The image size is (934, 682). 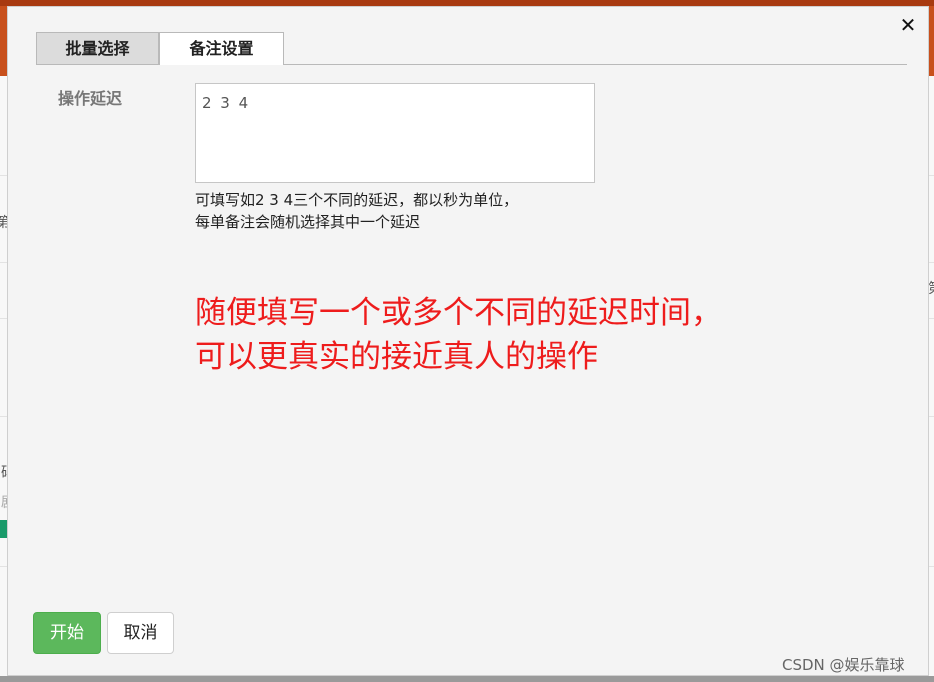 I want to click on annotation-line: 可以更真实的接近真人的操作, so click(x=396, y=357).